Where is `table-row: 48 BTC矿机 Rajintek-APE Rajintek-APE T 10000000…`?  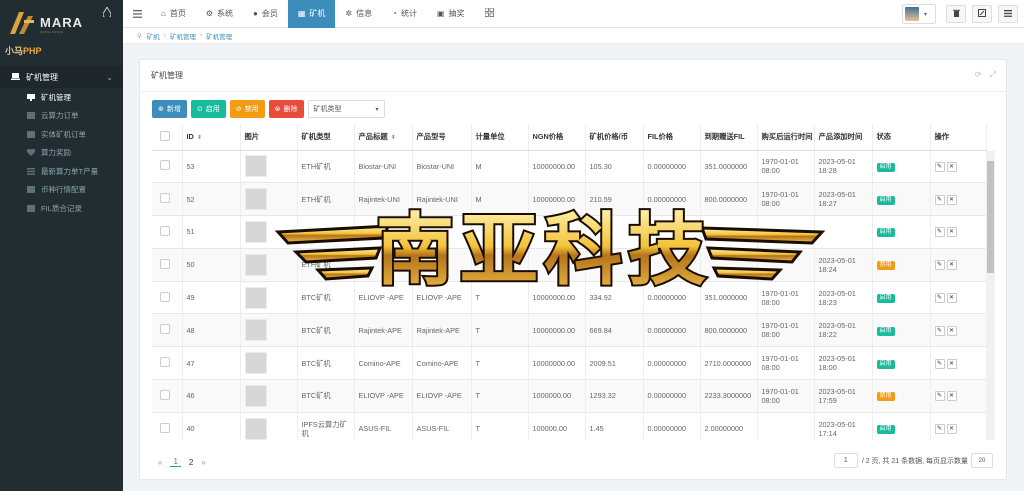 table-row: 48 BTC矿机 Rajintek-APE Rajintek-APE T 10000000… is located at coordinates (569, 330).